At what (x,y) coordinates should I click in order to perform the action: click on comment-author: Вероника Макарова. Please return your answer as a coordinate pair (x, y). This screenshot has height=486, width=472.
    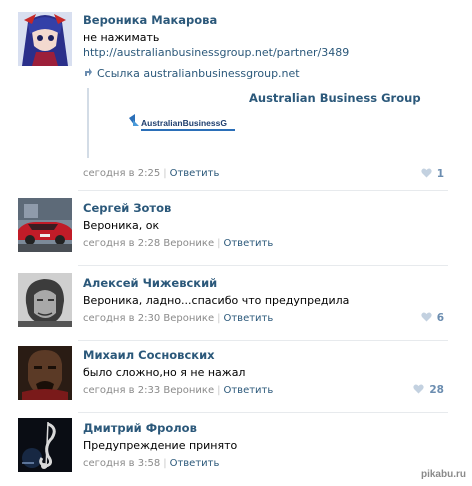
    Looking at the image, I should click on (150, 20).